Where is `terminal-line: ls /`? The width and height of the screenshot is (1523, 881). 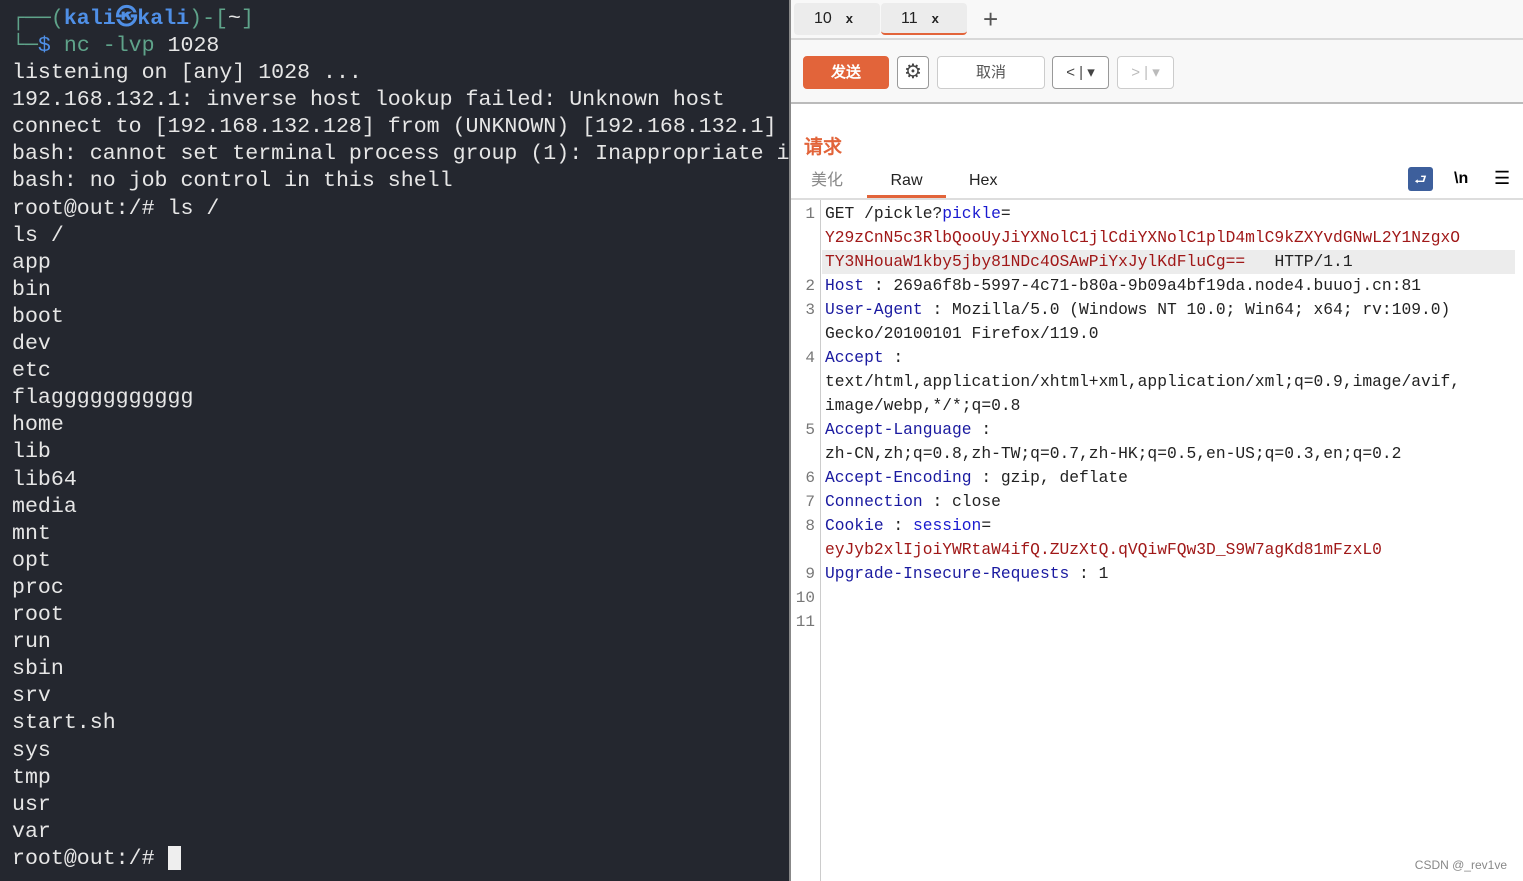 terminal-line: ls / is located at coordinates (38, 235).